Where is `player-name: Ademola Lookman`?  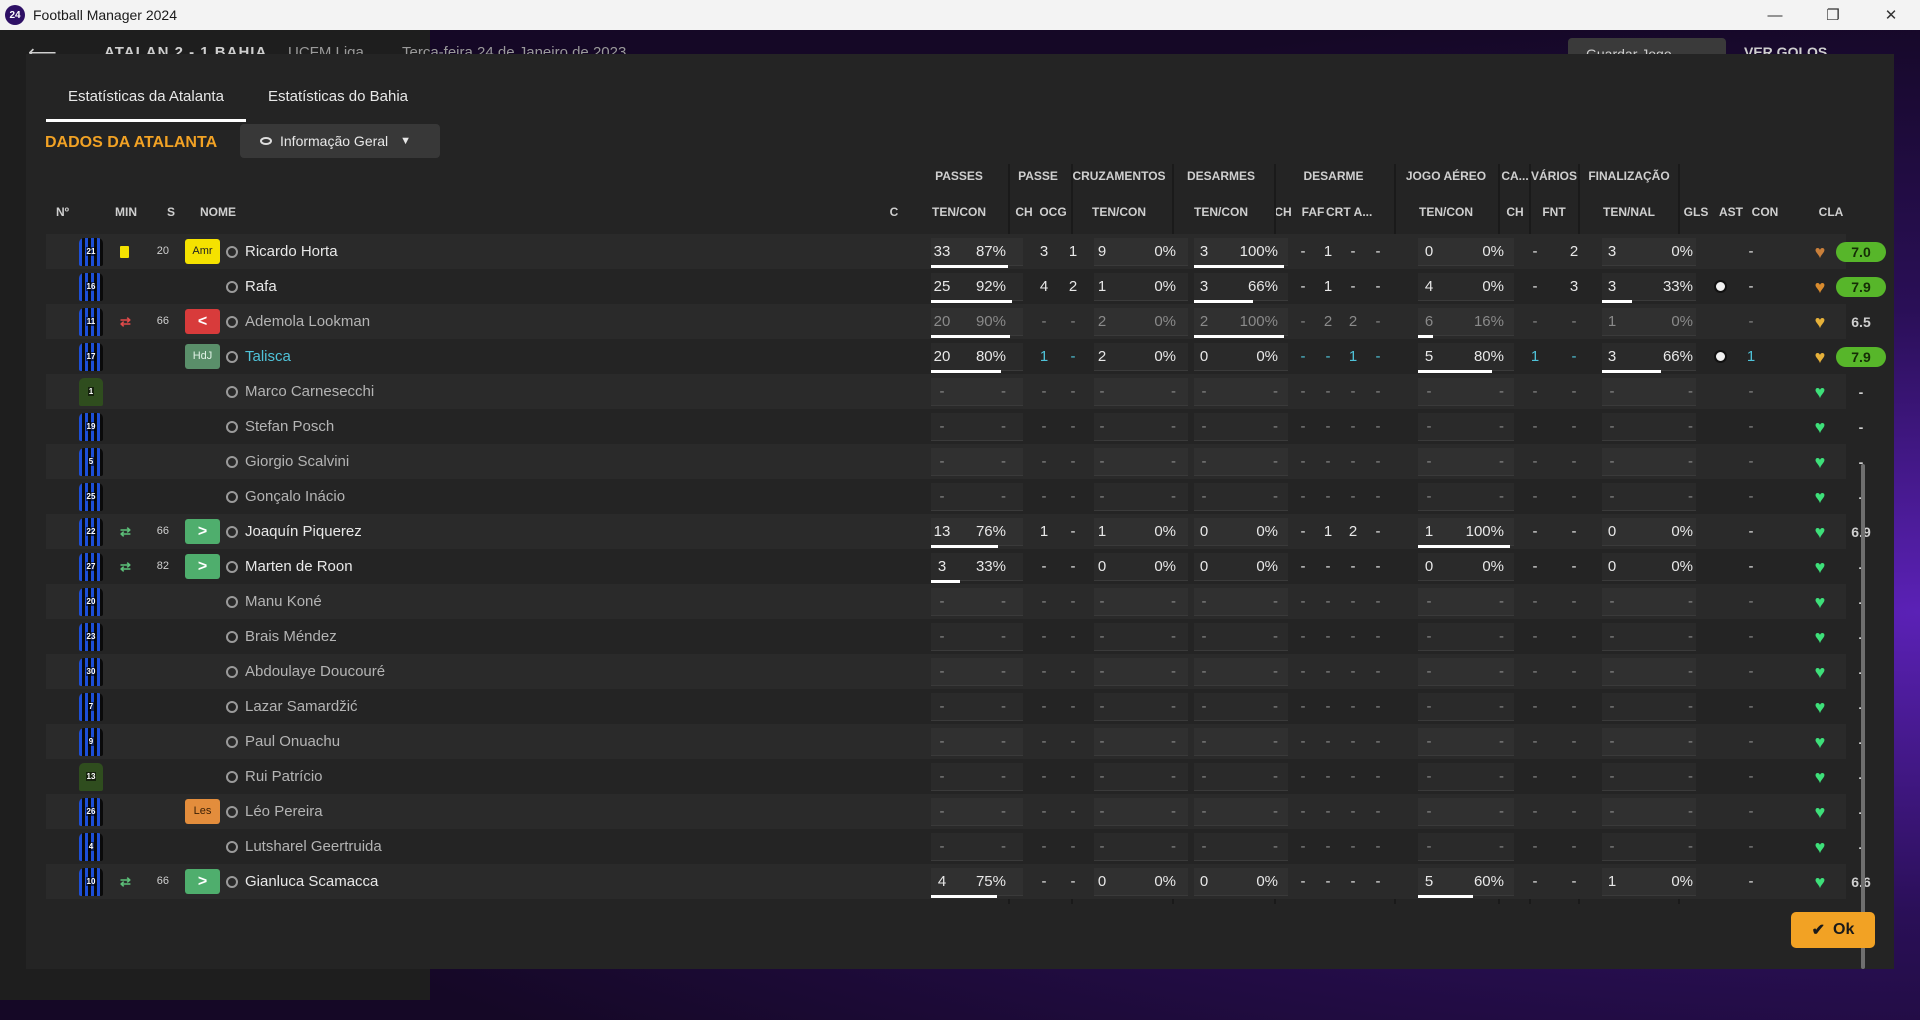
player-name: Ademola Lookman is located at coordinates (307, 321).